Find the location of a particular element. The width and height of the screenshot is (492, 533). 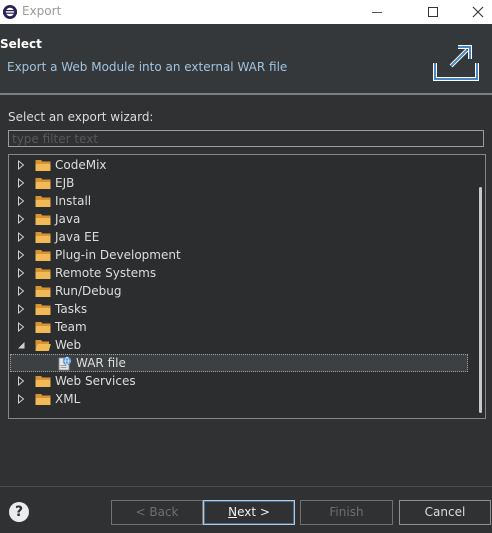

tree-item-label: Web is located at coordinates (68, 345).